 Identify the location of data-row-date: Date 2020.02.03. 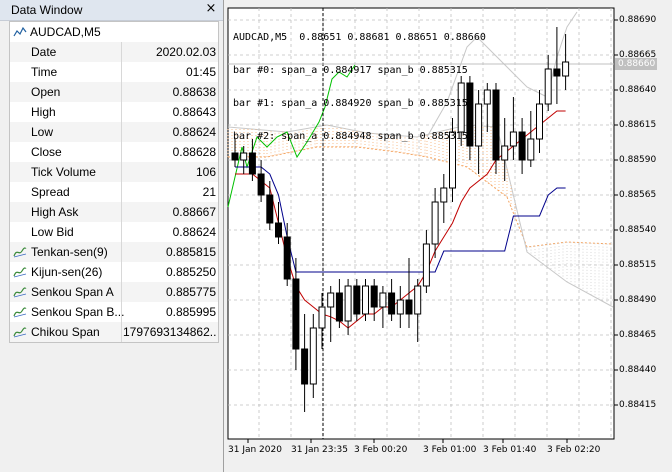
(114, 52).